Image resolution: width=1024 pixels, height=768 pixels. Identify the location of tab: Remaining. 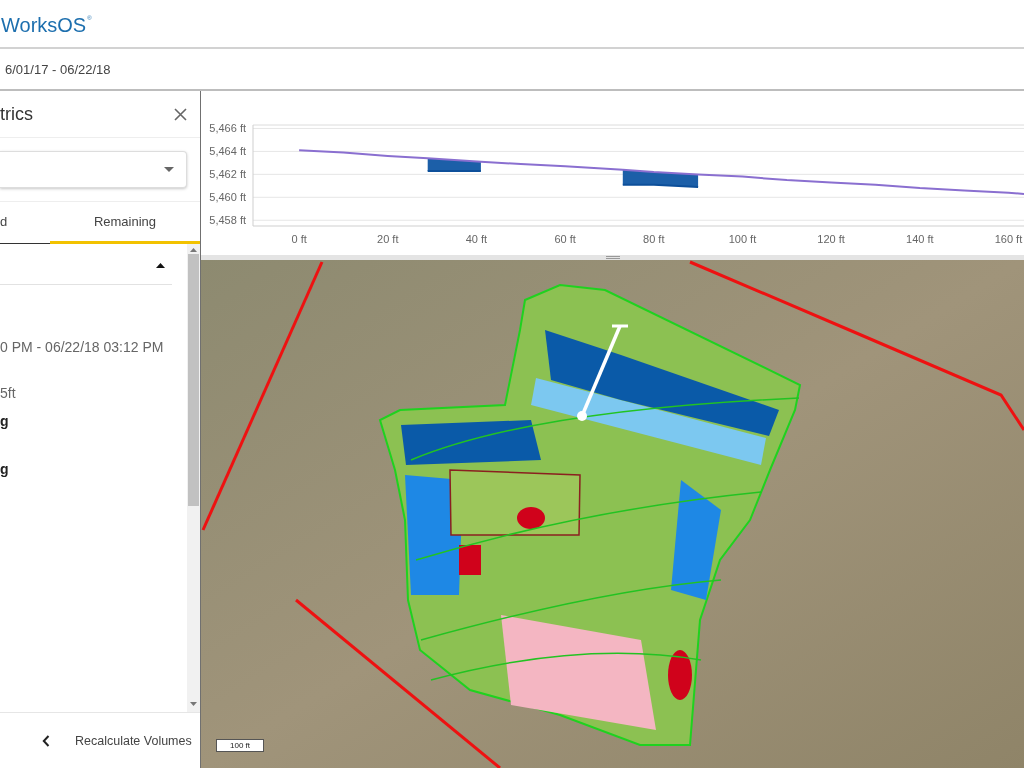
(125, 223).